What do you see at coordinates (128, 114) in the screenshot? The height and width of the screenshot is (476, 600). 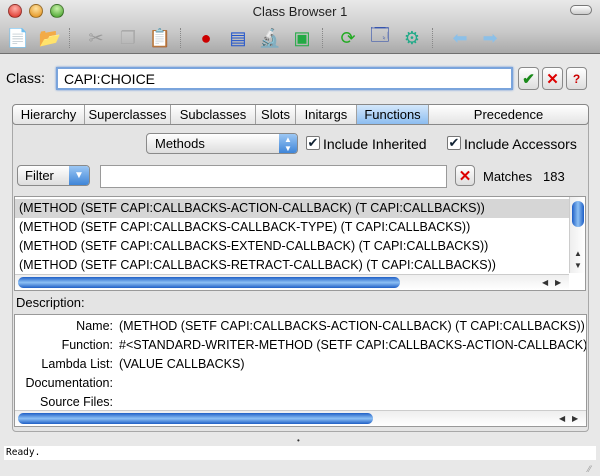 I see `tab-superclasses: Superclasses` at bounding box center [128, 114].